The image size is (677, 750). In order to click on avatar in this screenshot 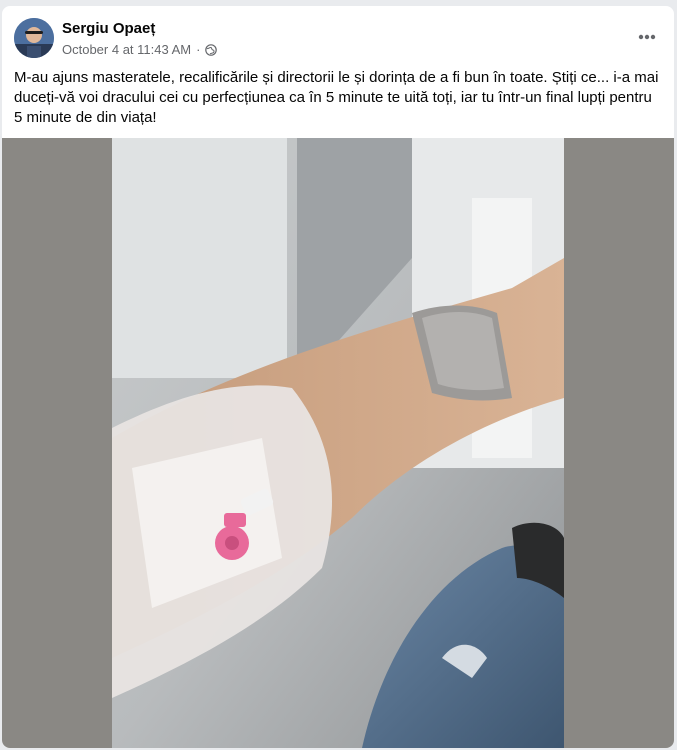, I will do `click(34, 38)`.